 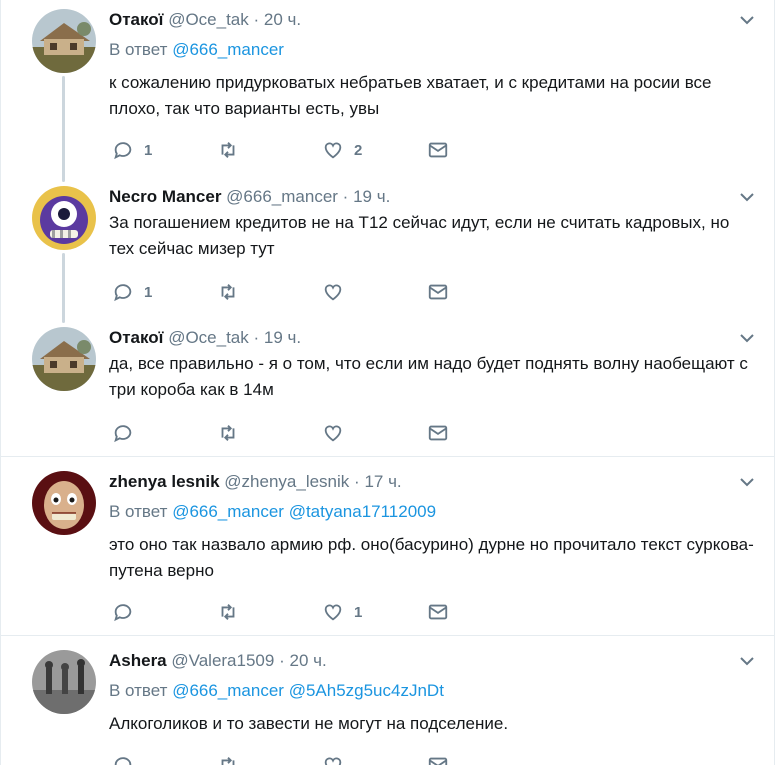 I want to click on tweet-header: Ashera @Valera1509 · 20 ч., so click(x=432, y=661).